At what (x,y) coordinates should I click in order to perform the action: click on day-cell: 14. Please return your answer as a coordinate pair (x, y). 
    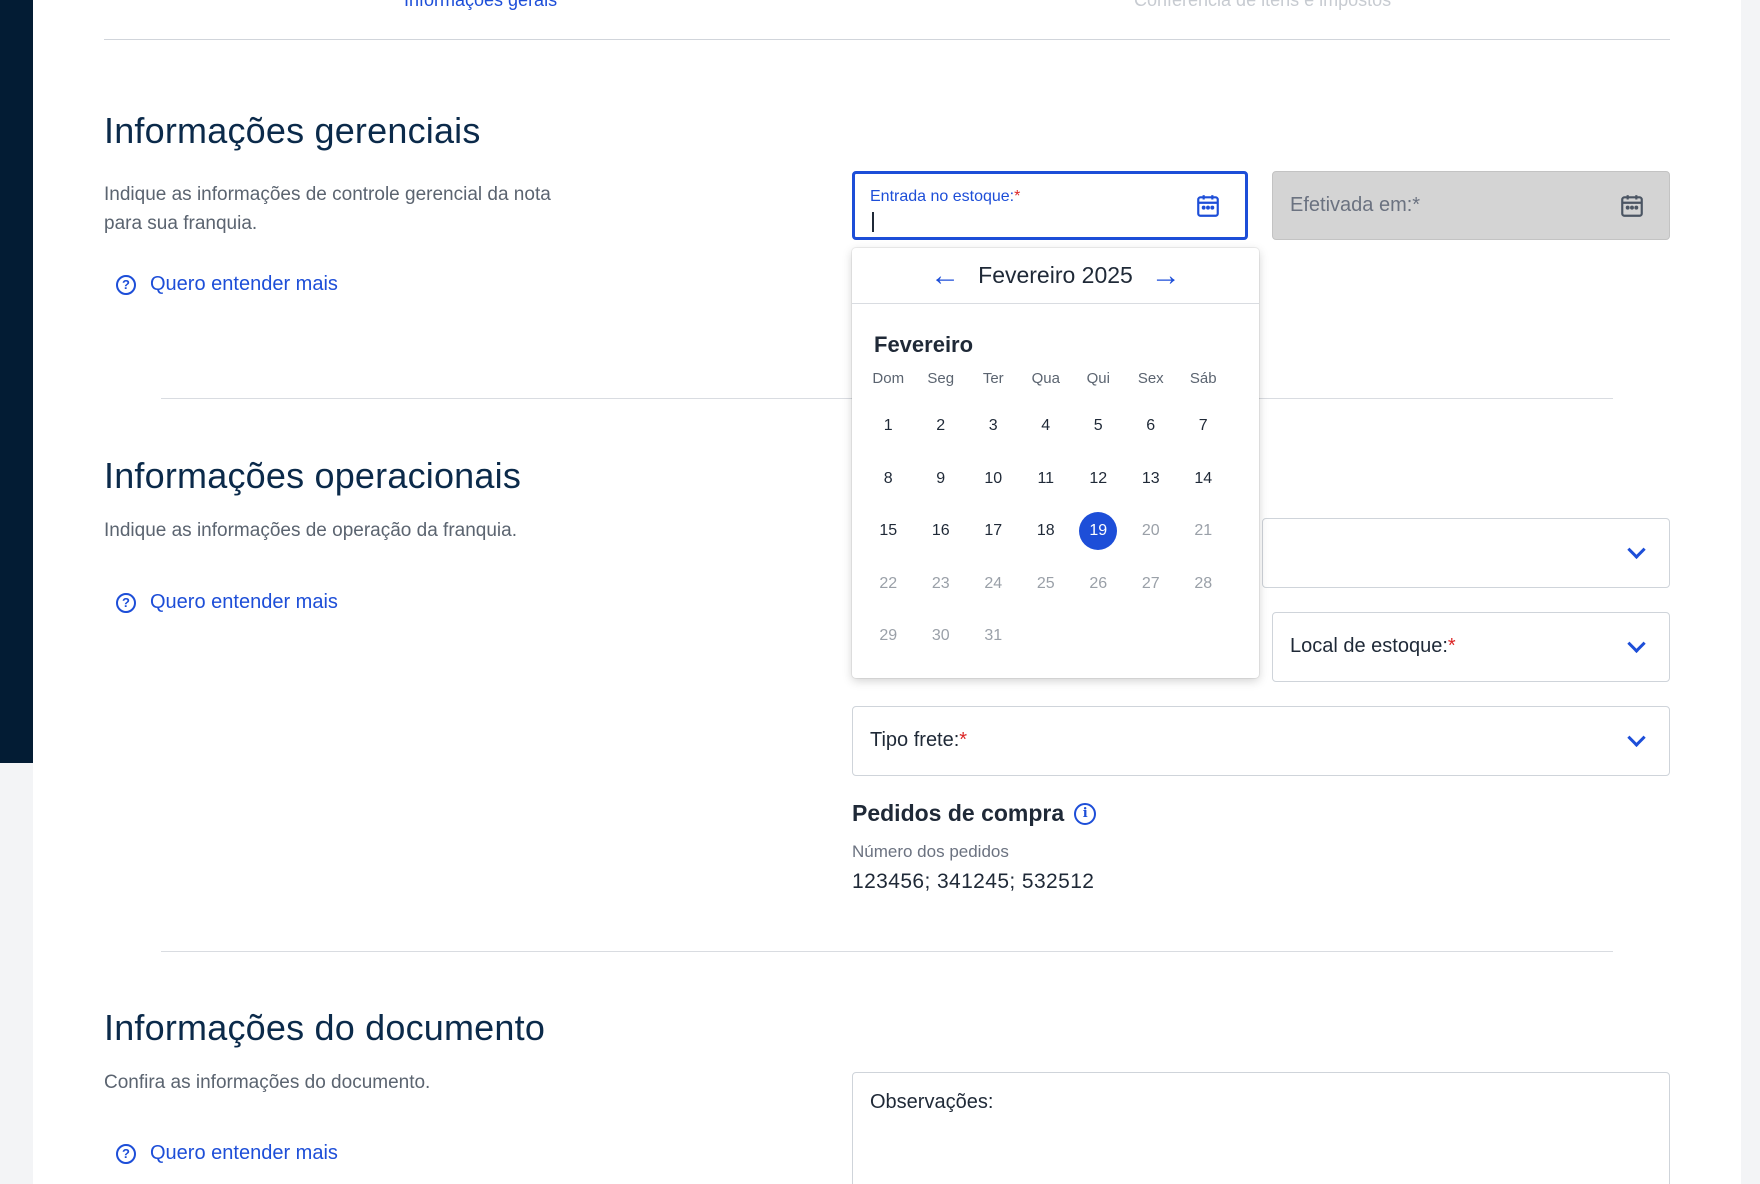
    Looking at the image, I should click on (1203, 479).